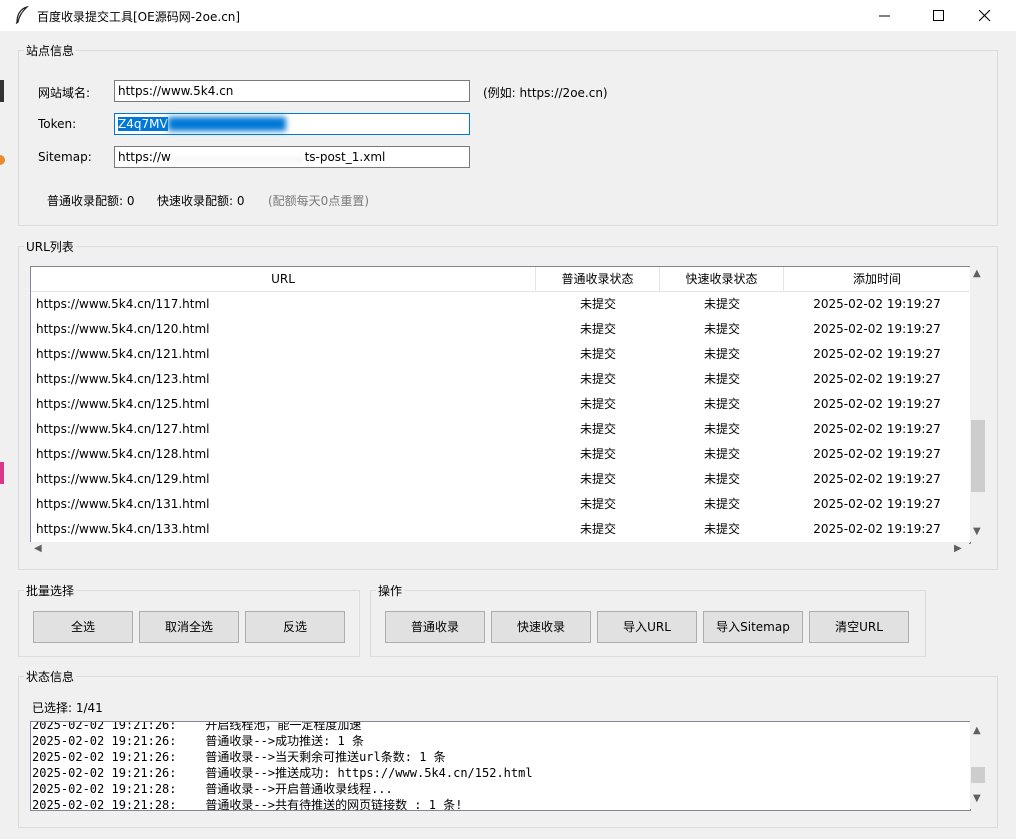 Image resolution: width=1016 pixels, height=839 pixels. Describe the element at coordinates (123, 354) in the screenshot. I see `cell-url: https://www.5k4.cn/121.html` at that location.